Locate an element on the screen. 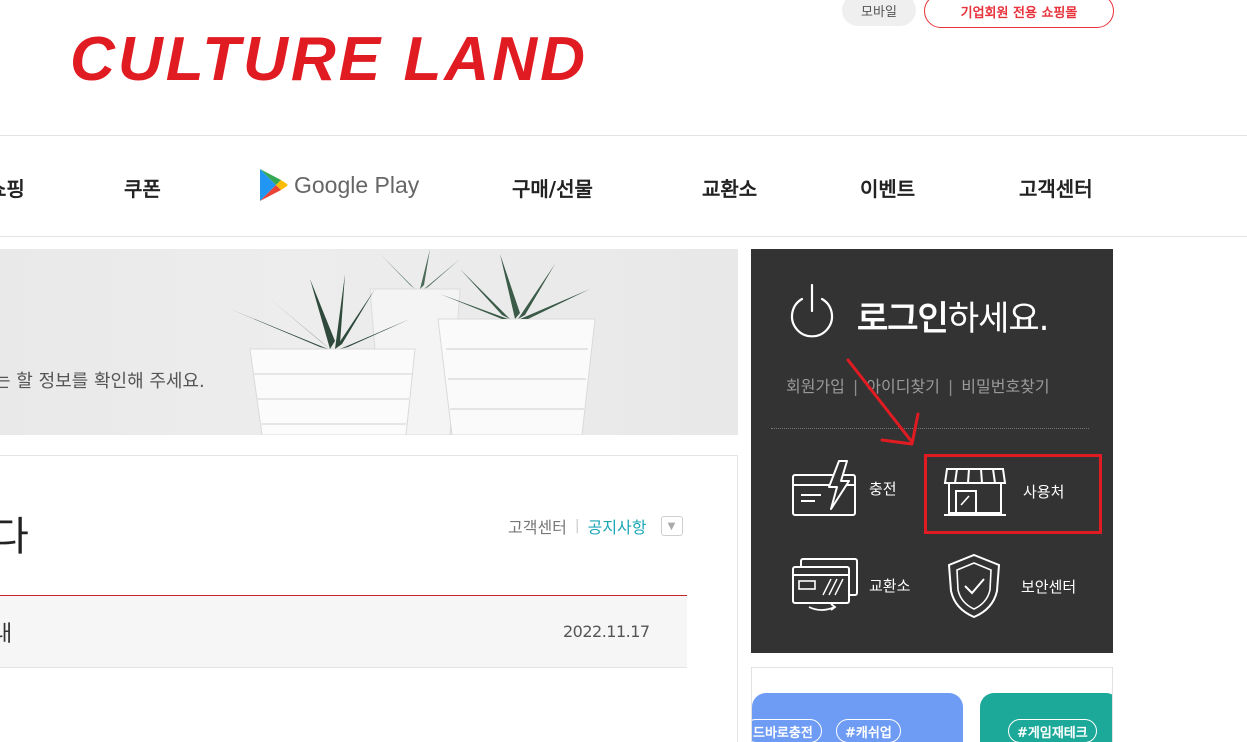  plant-pots-image is located at coordinates (413, 342).